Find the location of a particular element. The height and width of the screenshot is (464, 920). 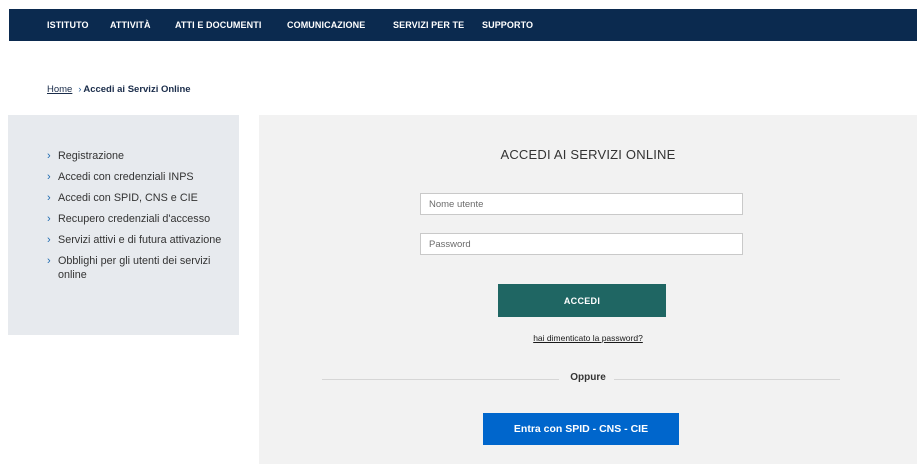

breadcrumb-chevron-icon: › is located at coordinates (80, 89).